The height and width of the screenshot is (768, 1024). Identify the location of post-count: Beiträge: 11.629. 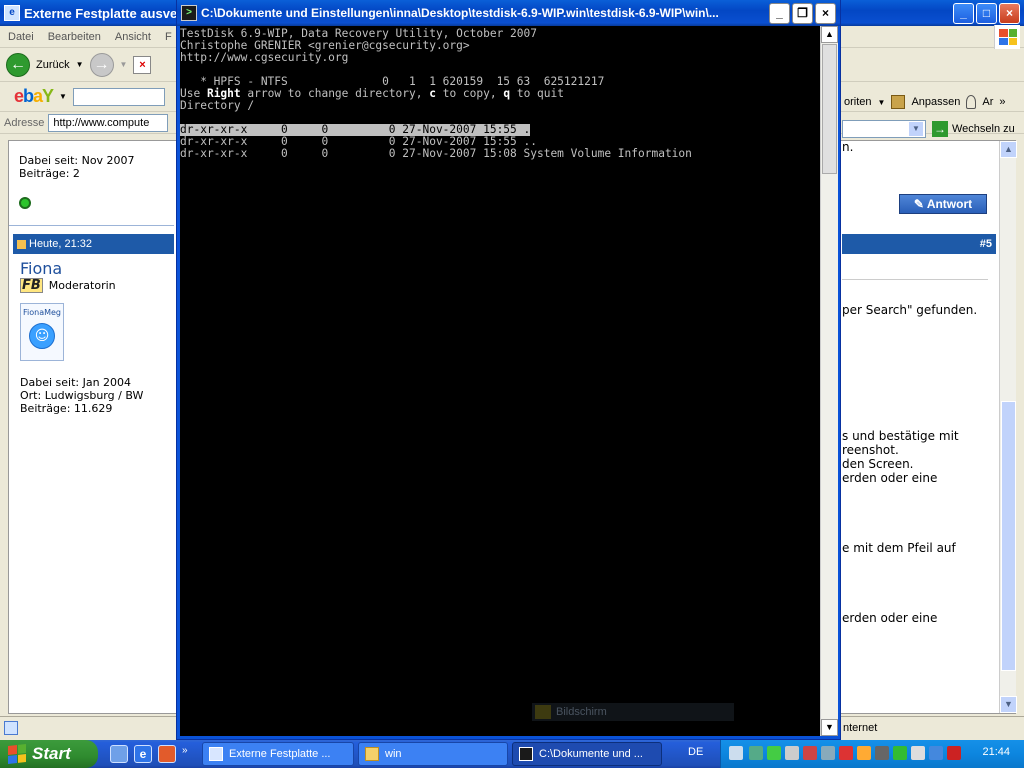
(66, 408).